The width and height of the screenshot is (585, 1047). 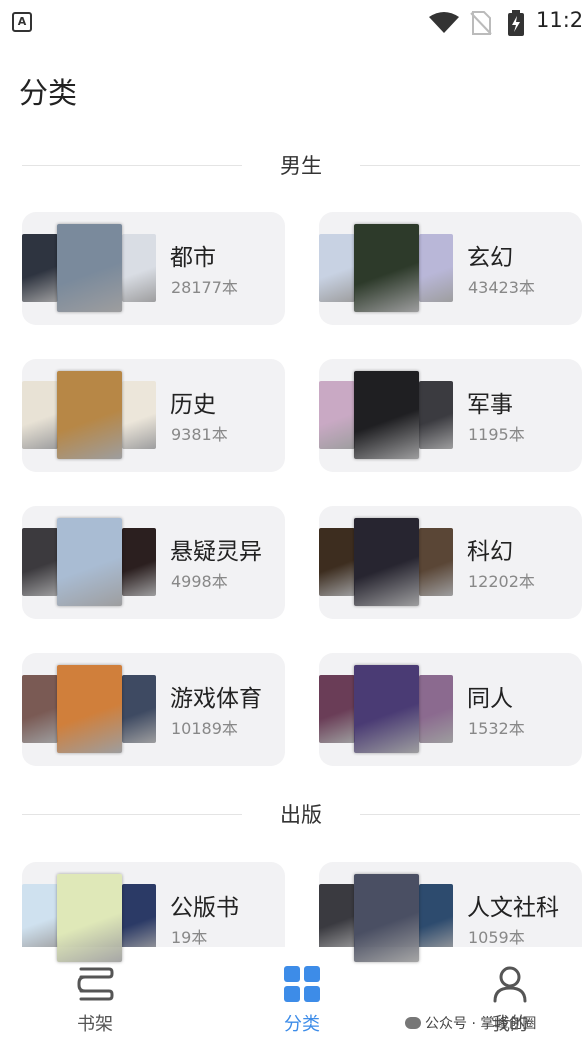 I want to click on category-count: 1532本, so click(x=496, y=728).